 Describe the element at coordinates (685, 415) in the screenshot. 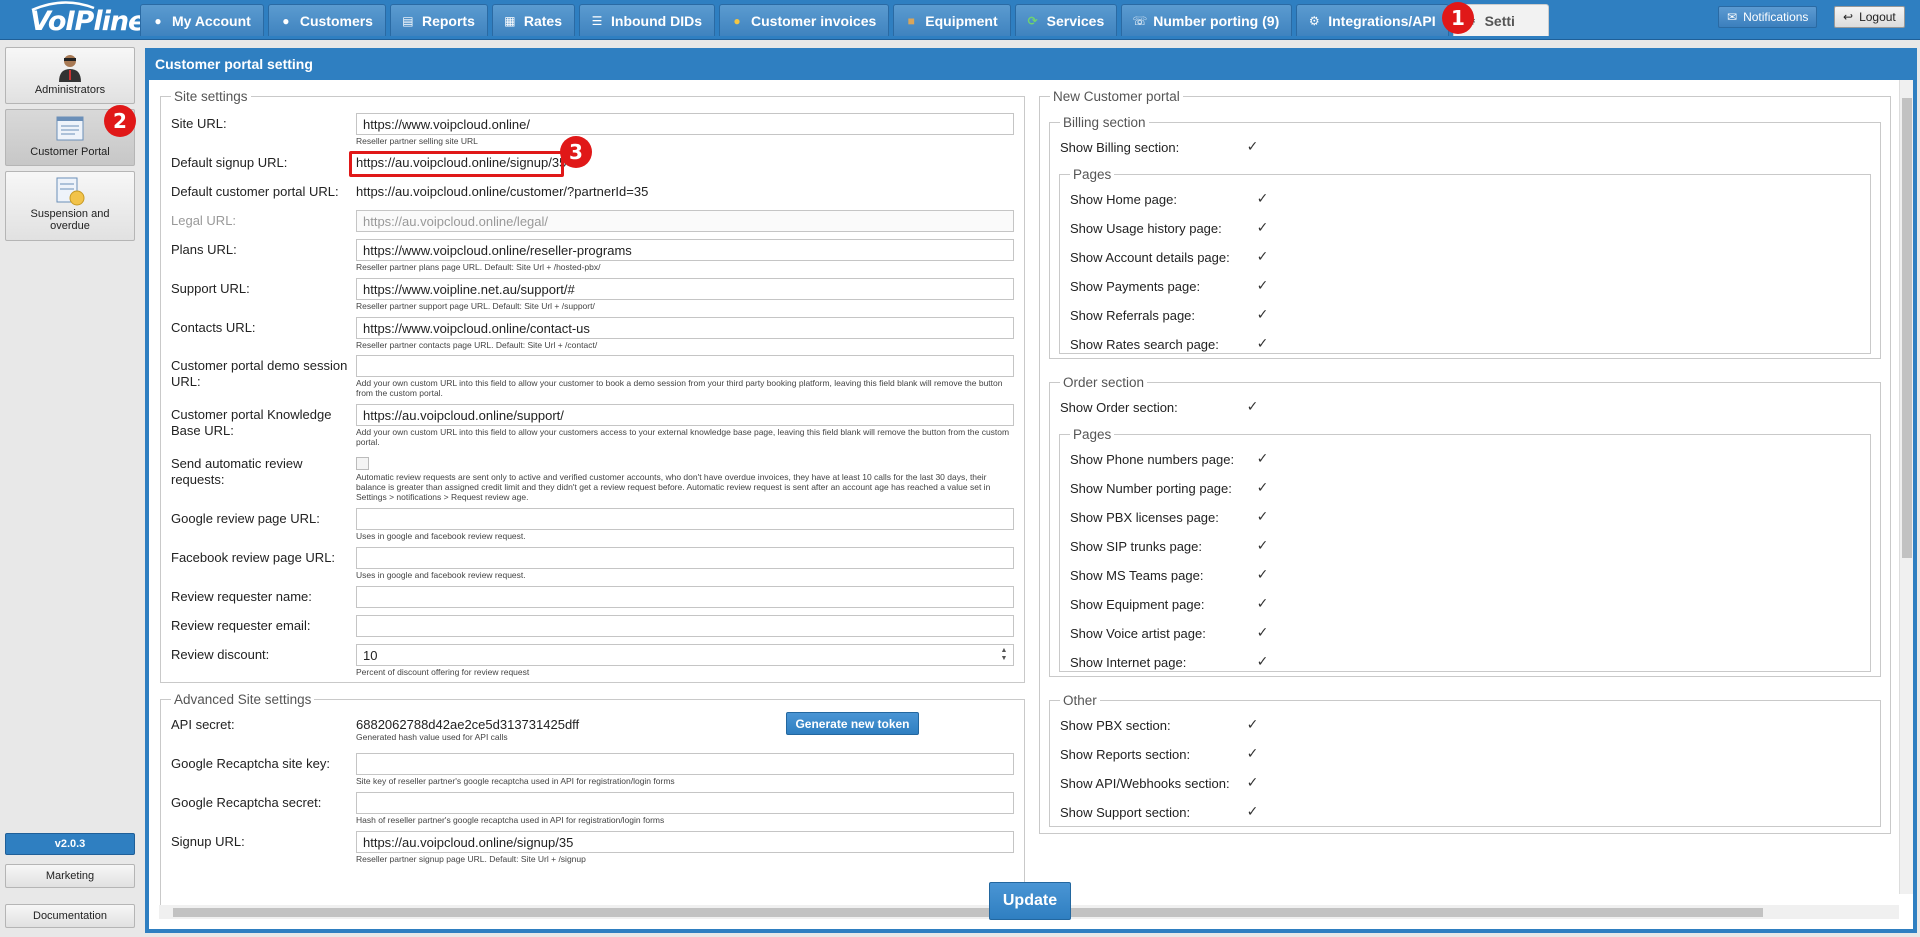

I see `knowledge-base-url-input: https://au.voipcloud.online/support/` at that location.